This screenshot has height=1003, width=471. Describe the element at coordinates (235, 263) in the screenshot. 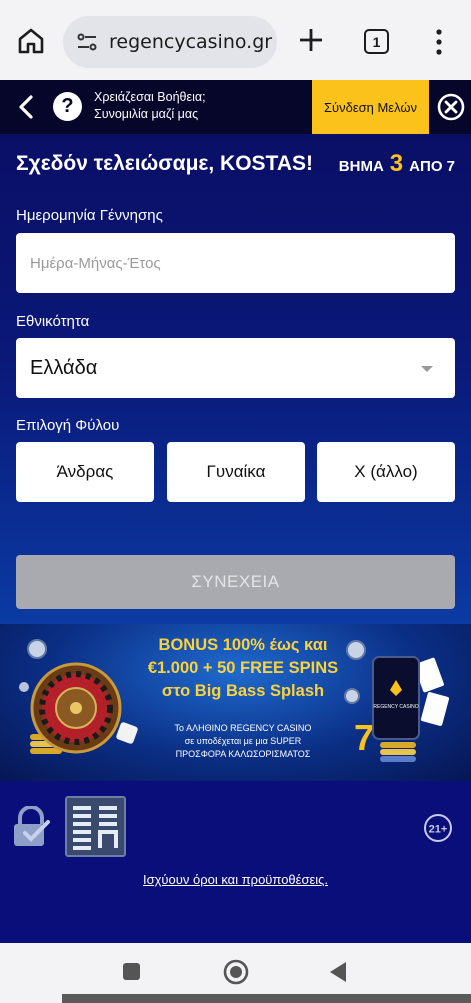

I see `dob-input` at that location.